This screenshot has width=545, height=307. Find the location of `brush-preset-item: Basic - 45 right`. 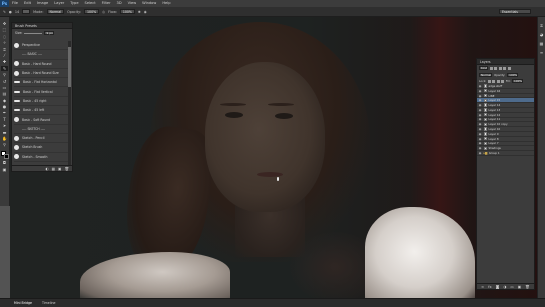

brush-preset-item: Basic - 45 right is located at coordinates (41, 102).